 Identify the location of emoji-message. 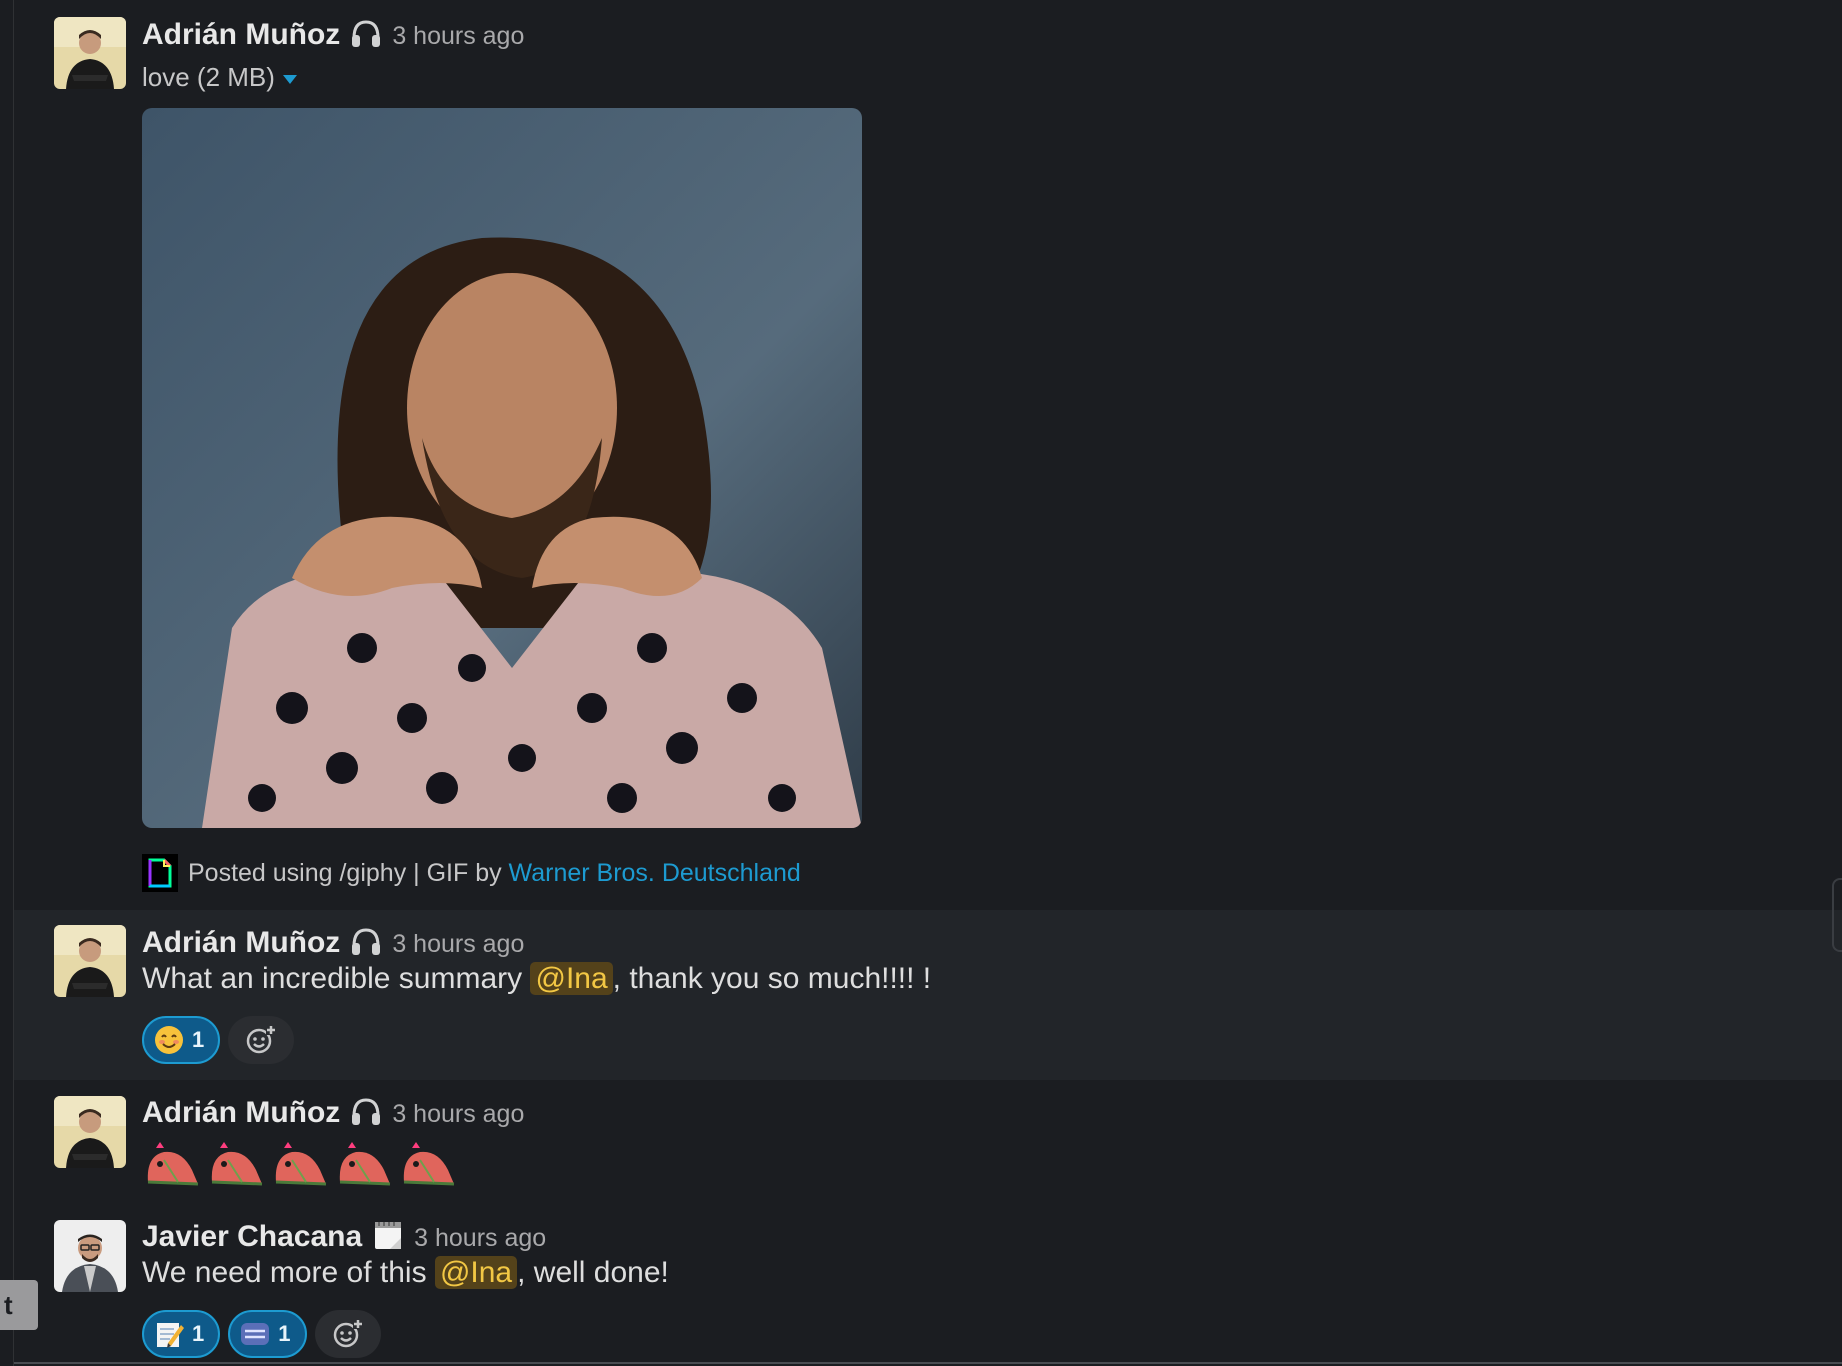
(301, 1165).